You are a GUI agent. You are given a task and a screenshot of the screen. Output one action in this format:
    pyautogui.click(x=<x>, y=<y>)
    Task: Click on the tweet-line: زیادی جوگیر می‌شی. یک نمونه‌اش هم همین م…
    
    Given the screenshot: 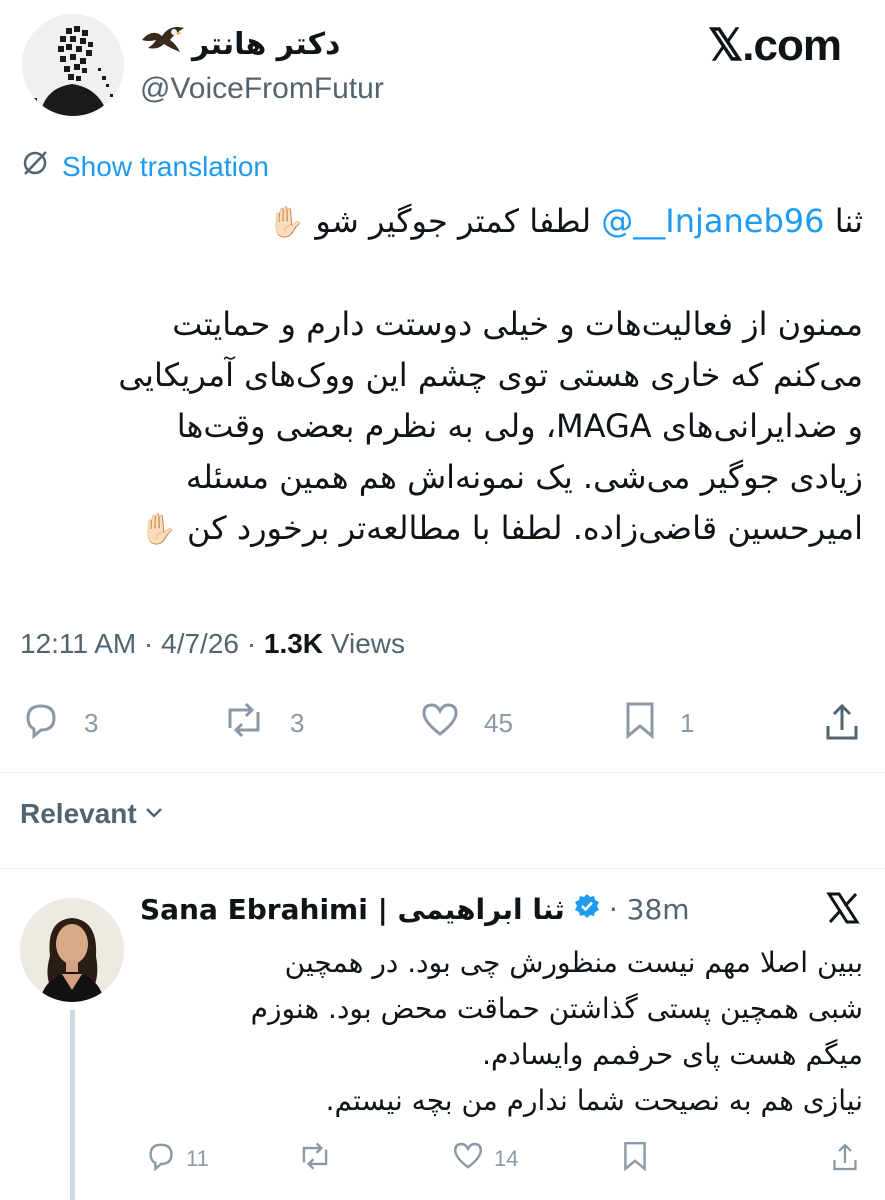 What is the action you would take?
    pyautogui.click(x=524, y=477)
    